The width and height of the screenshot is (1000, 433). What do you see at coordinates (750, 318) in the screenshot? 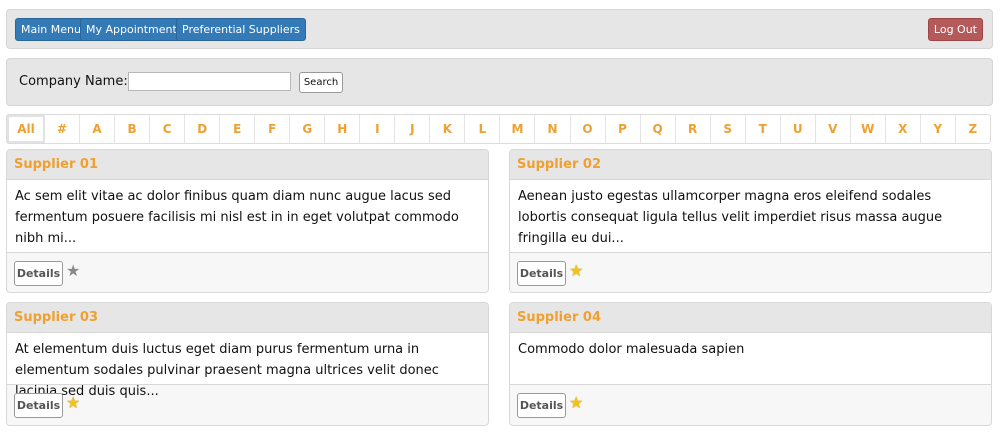
I see `supplier-name: Supplier 04` at bounding box center [750, 318].